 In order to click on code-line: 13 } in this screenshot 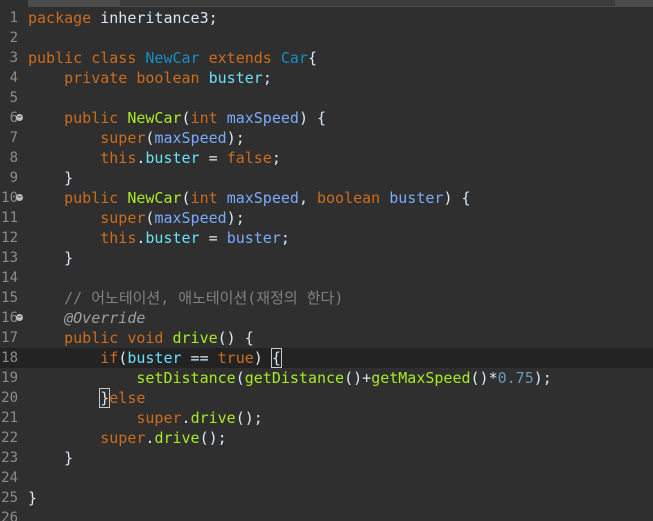, I will do `click(326, 258)`.